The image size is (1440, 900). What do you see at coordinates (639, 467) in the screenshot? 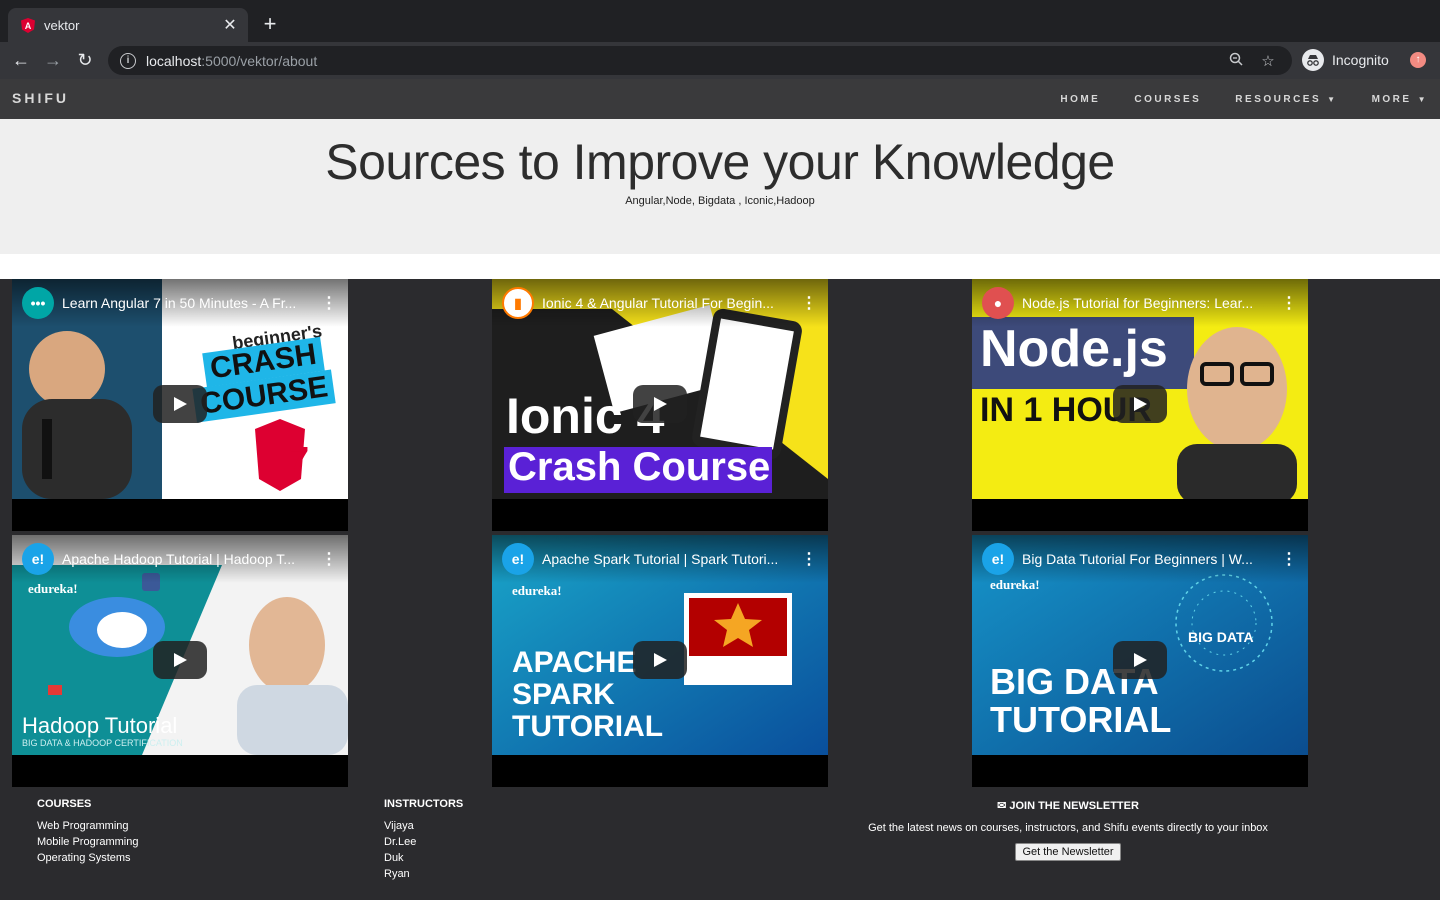
I see `thumb-text: Crash Course` at bounding box center [639, 467].